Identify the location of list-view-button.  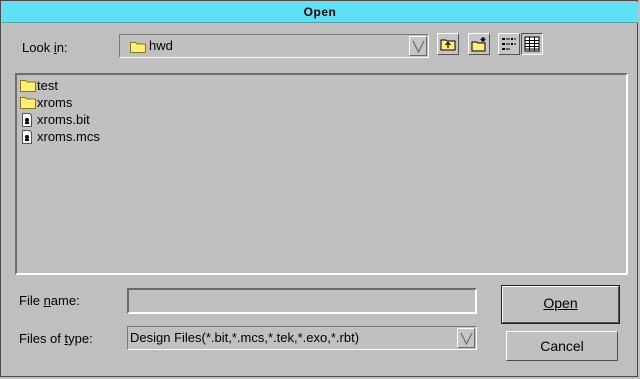
(509, 44).